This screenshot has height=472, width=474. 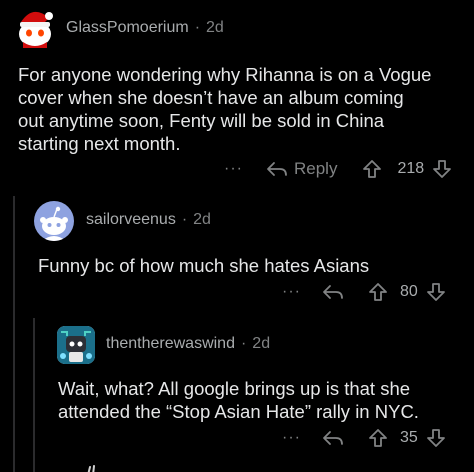 I want to click on comment-header: GlassPomoerium · 2d, so click(x=145, y=28).